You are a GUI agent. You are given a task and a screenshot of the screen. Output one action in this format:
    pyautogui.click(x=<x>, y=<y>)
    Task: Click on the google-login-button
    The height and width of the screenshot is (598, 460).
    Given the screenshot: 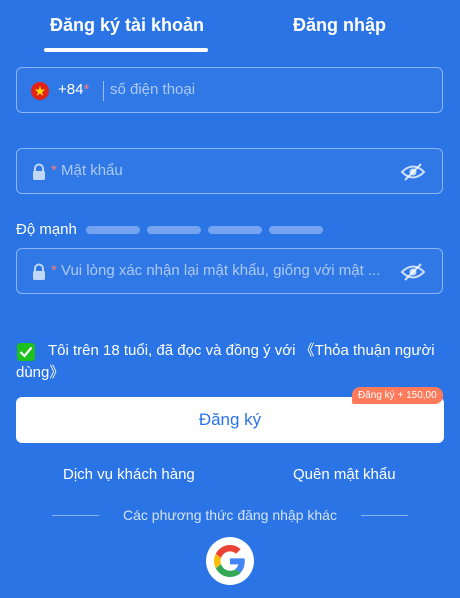 What is the action you would take?
    pyautogui.click(x=230, y=561)
    